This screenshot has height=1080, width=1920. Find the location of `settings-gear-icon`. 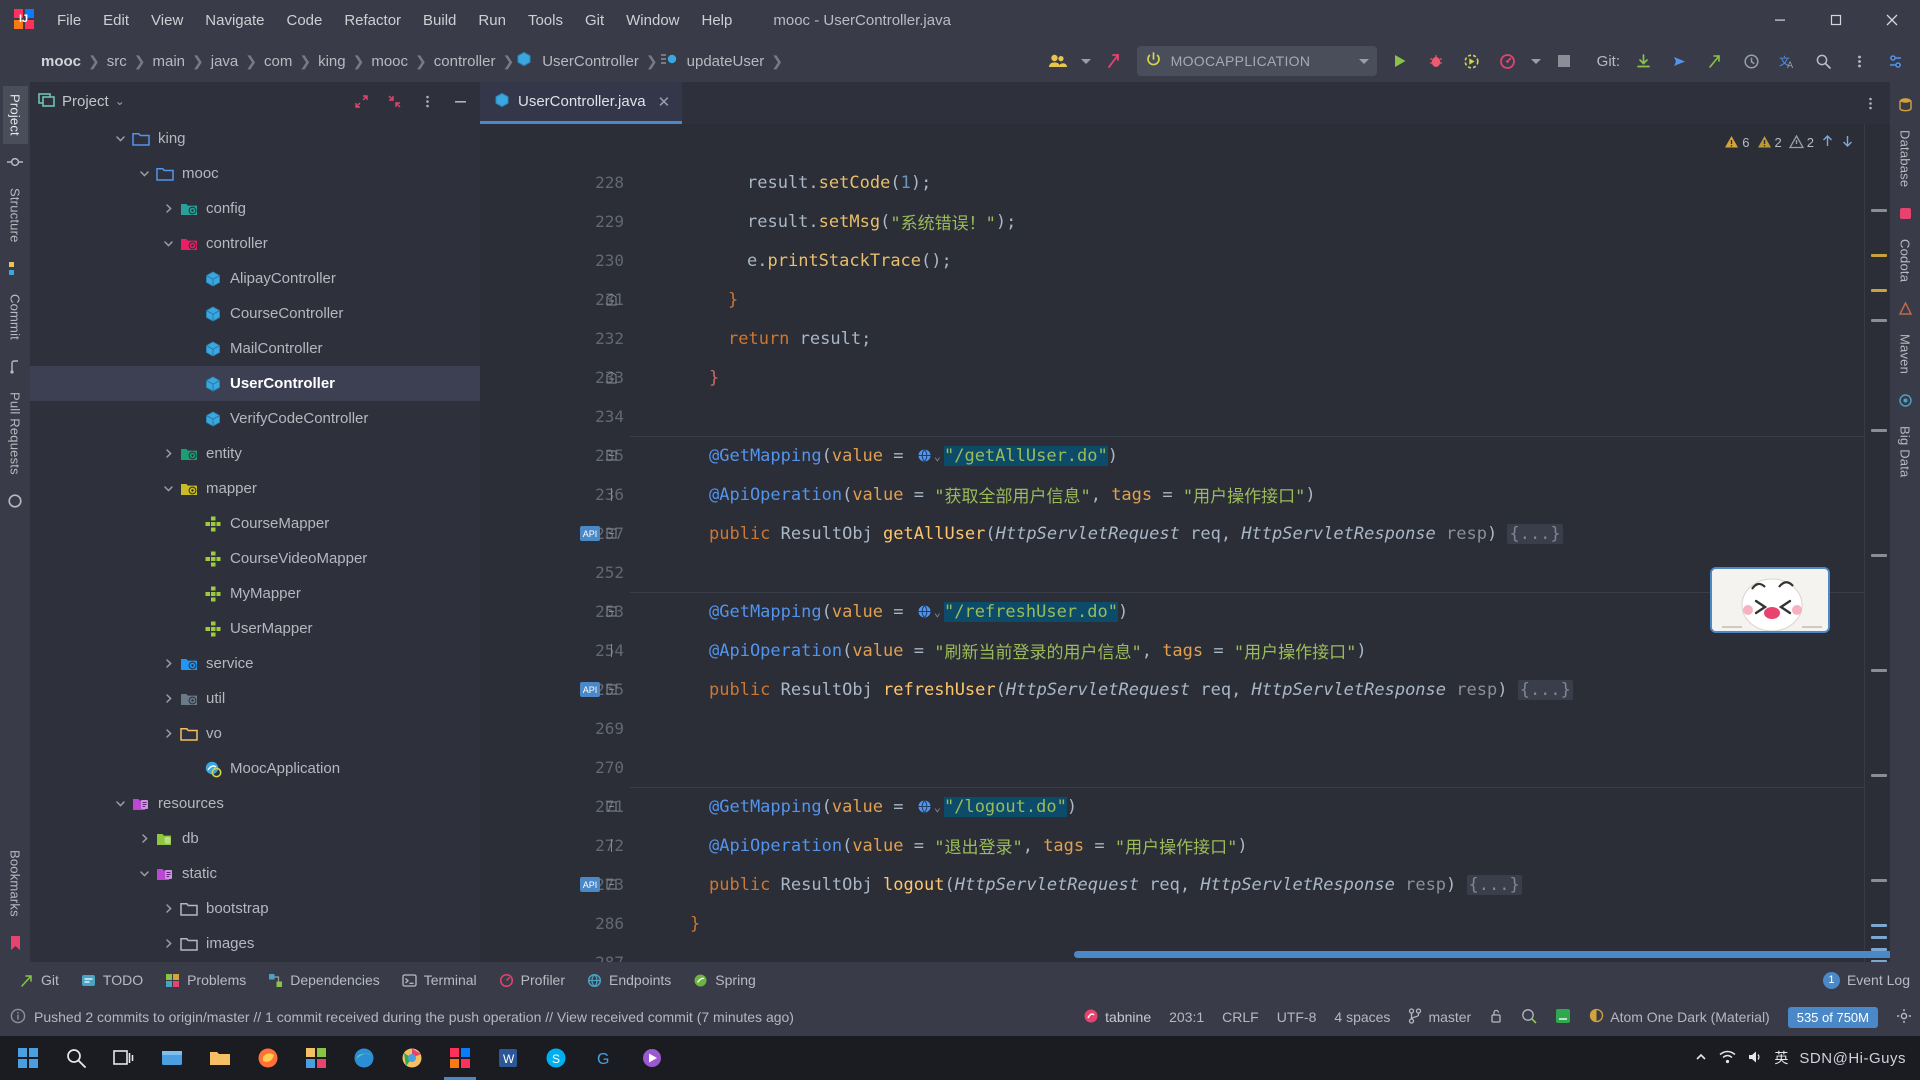

settings-gear-icon is located at coordinates (1895, 61).